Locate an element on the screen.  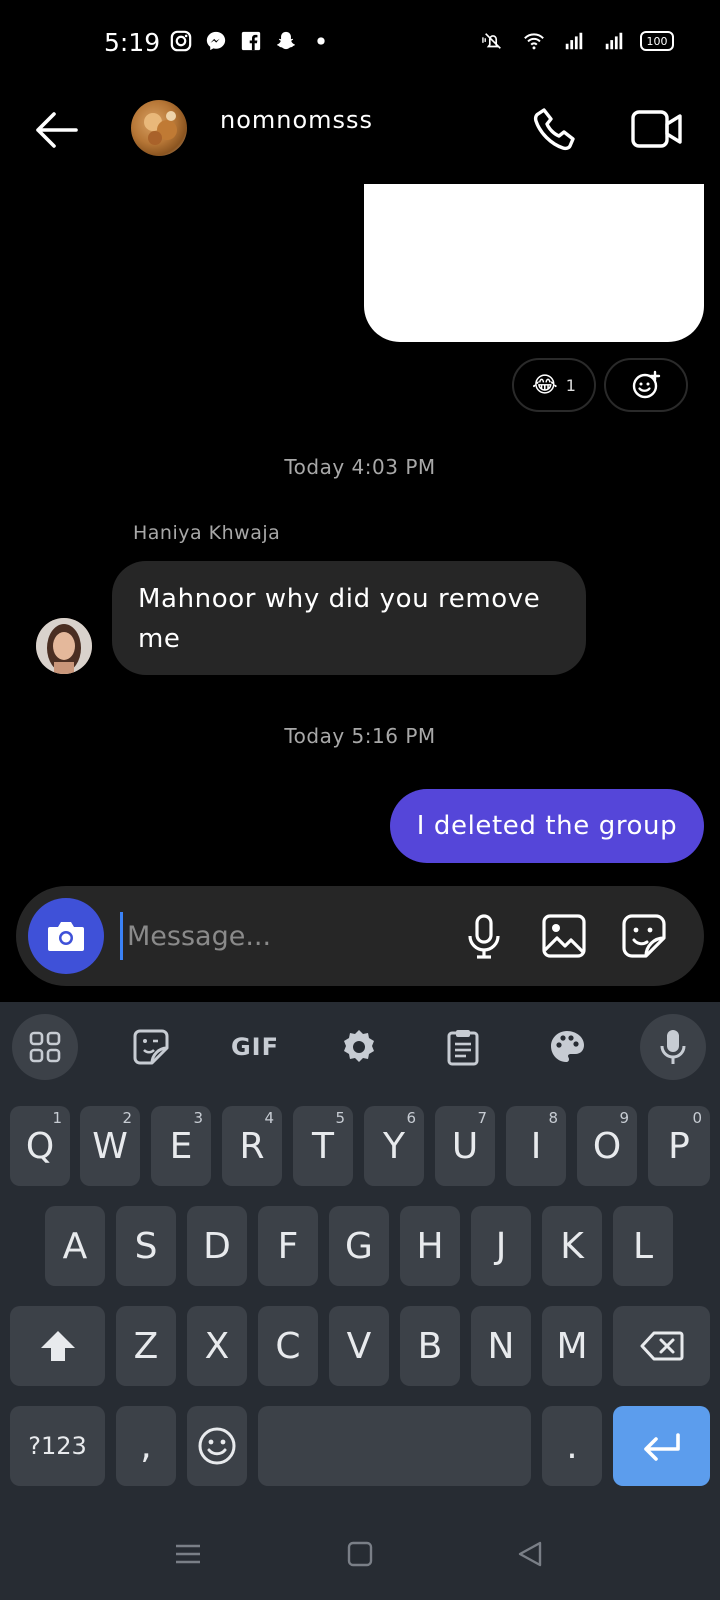
apps-grid-icon is located at coordinates (45, 1047).